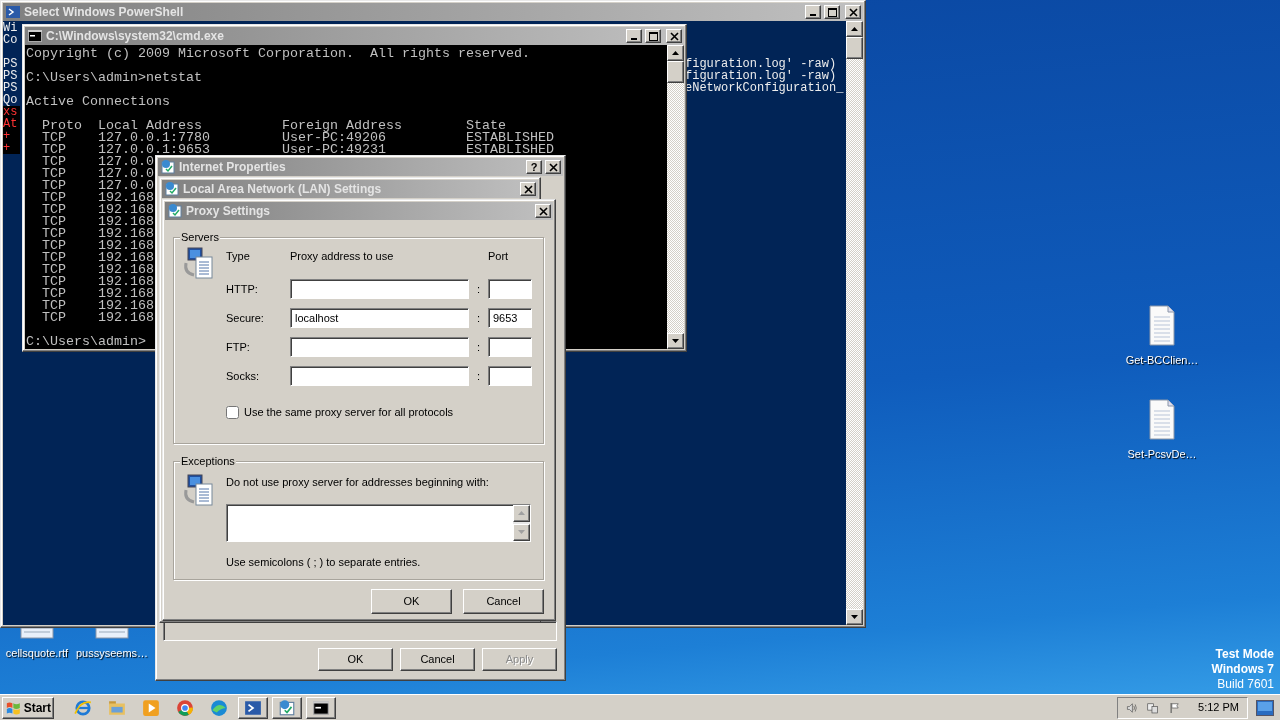 Image resolution: width=1280 pixels, height=720 pixels. What do you see at coordinates (114, 78) in the screenshot?
I see `console-line: C:\Users\admin>netstat` at bounding box center [114, 78].